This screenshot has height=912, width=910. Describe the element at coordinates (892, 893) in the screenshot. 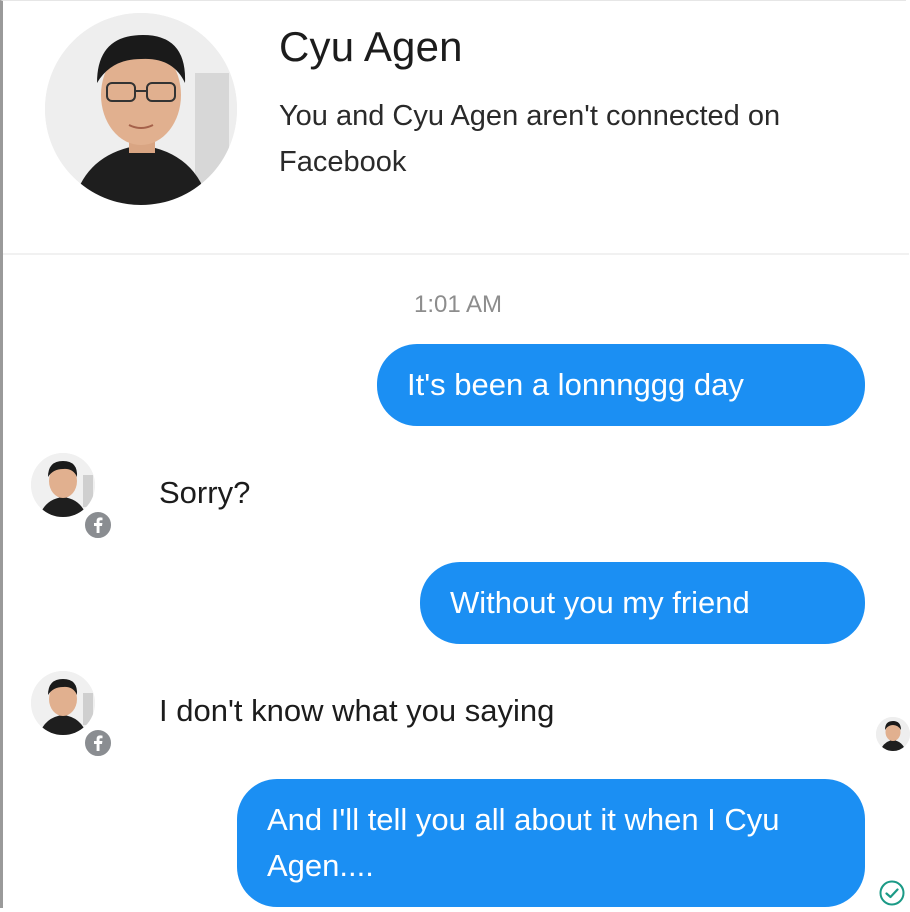

I see `delivered-check-icon` at that location.